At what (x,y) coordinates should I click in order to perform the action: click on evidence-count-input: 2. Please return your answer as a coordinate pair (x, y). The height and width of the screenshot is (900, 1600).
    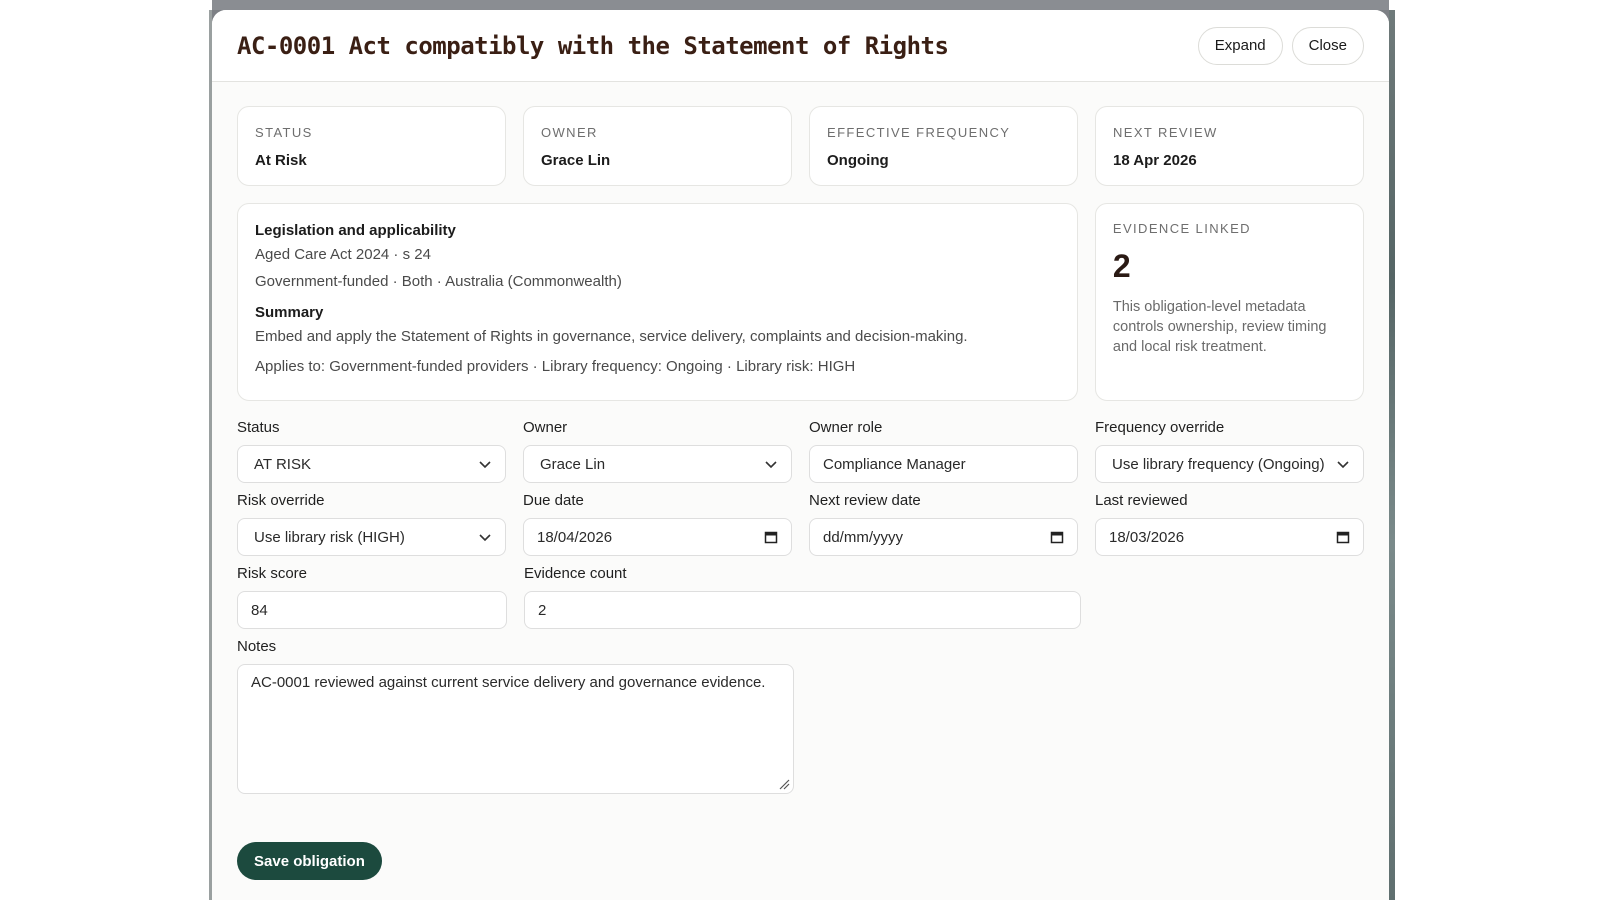
    Looking at the image, I should click on (802, 610).